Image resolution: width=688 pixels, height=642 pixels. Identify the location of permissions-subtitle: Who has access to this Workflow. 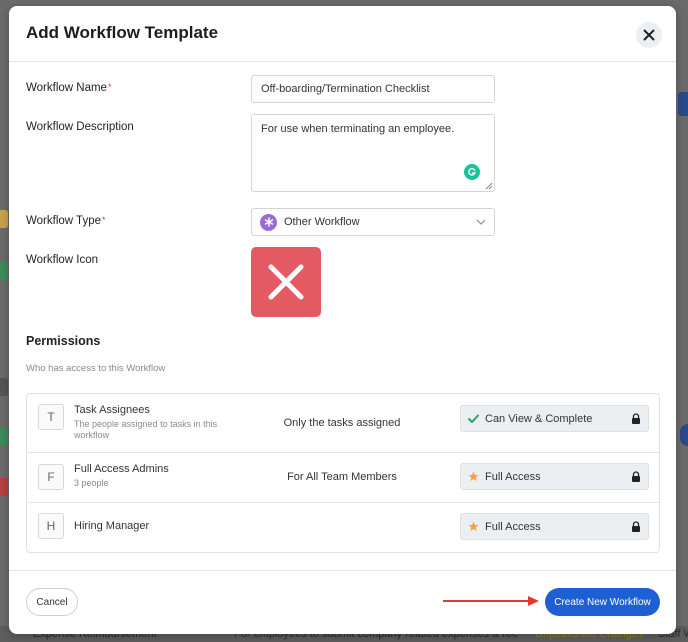
(96, 368).